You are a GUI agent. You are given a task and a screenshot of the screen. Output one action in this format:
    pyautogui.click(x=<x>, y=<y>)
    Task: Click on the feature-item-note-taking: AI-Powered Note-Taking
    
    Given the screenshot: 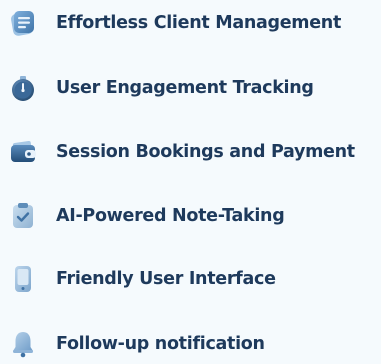 What is the action you would take?
    pyautogui.click(x=190, y=216)
    